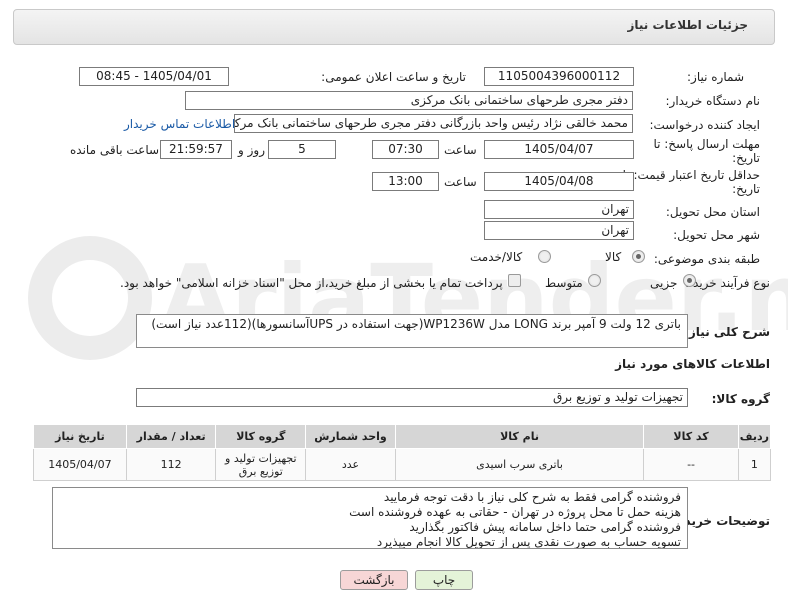  What do you see at coordinates (514, 280) in the screenshot?
I see `payment-checkbox` at bounding box center [514, 280].